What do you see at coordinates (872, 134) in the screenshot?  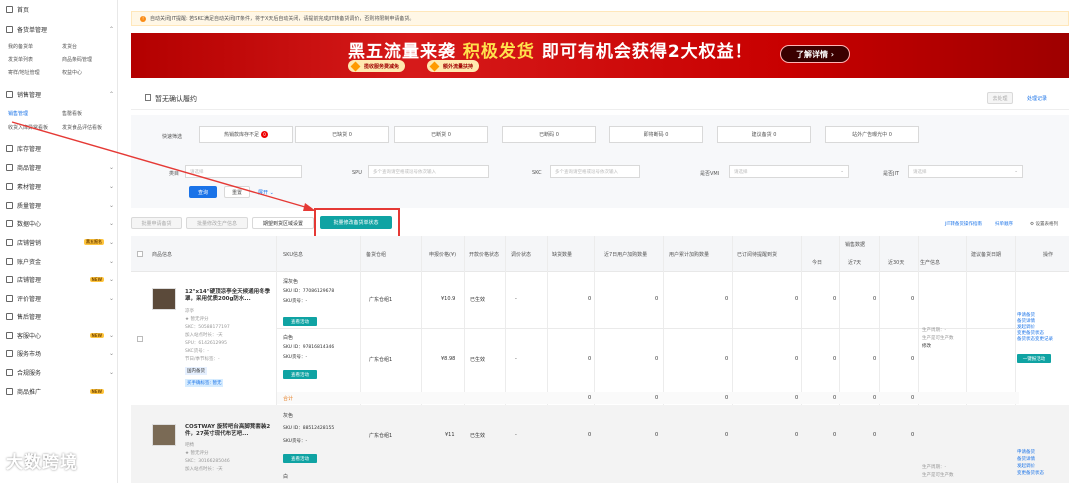 I see `quick-filter-ads: 站外广告曝光中 0` at bounding box center [872, 134].